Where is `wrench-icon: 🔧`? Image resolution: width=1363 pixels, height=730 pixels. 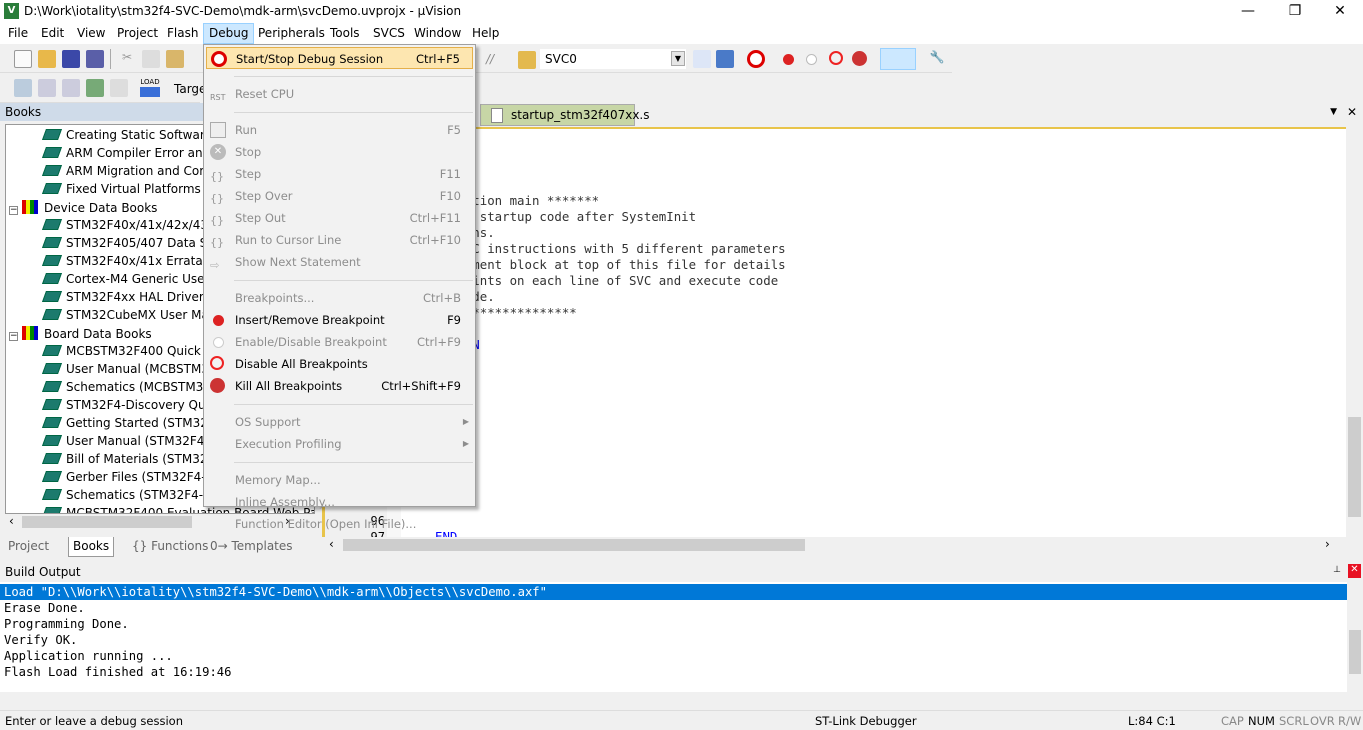
wrench-icon: 🔧 is located at coordinates (937, 59).